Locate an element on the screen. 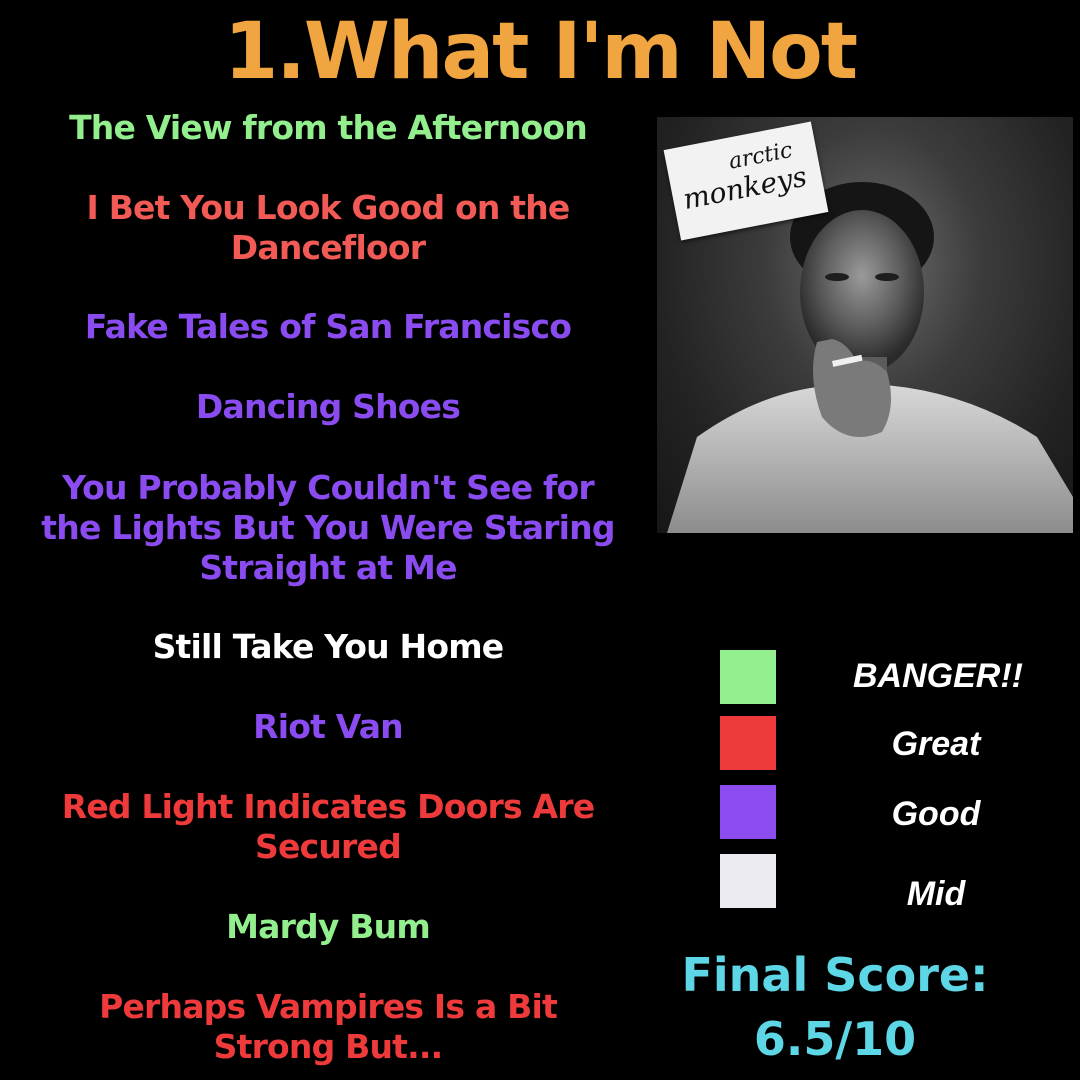 The height and width of the screenshot is (1080, 1080). track-2-line-2: Dancefloor is located at coordinates (328, 247).